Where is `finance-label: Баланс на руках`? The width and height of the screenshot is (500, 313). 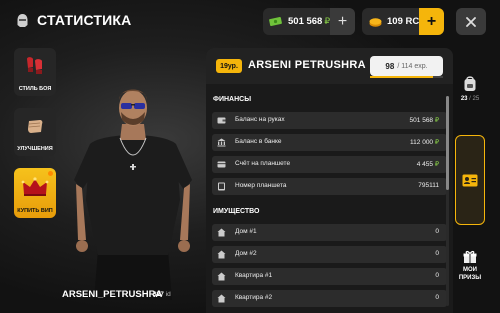
finance-label: Баланс на руках is located at coordinates (260, 119).